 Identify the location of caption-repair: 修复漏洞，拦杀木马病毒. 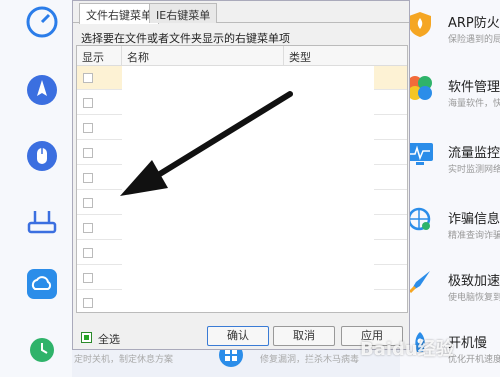
(310, 360).